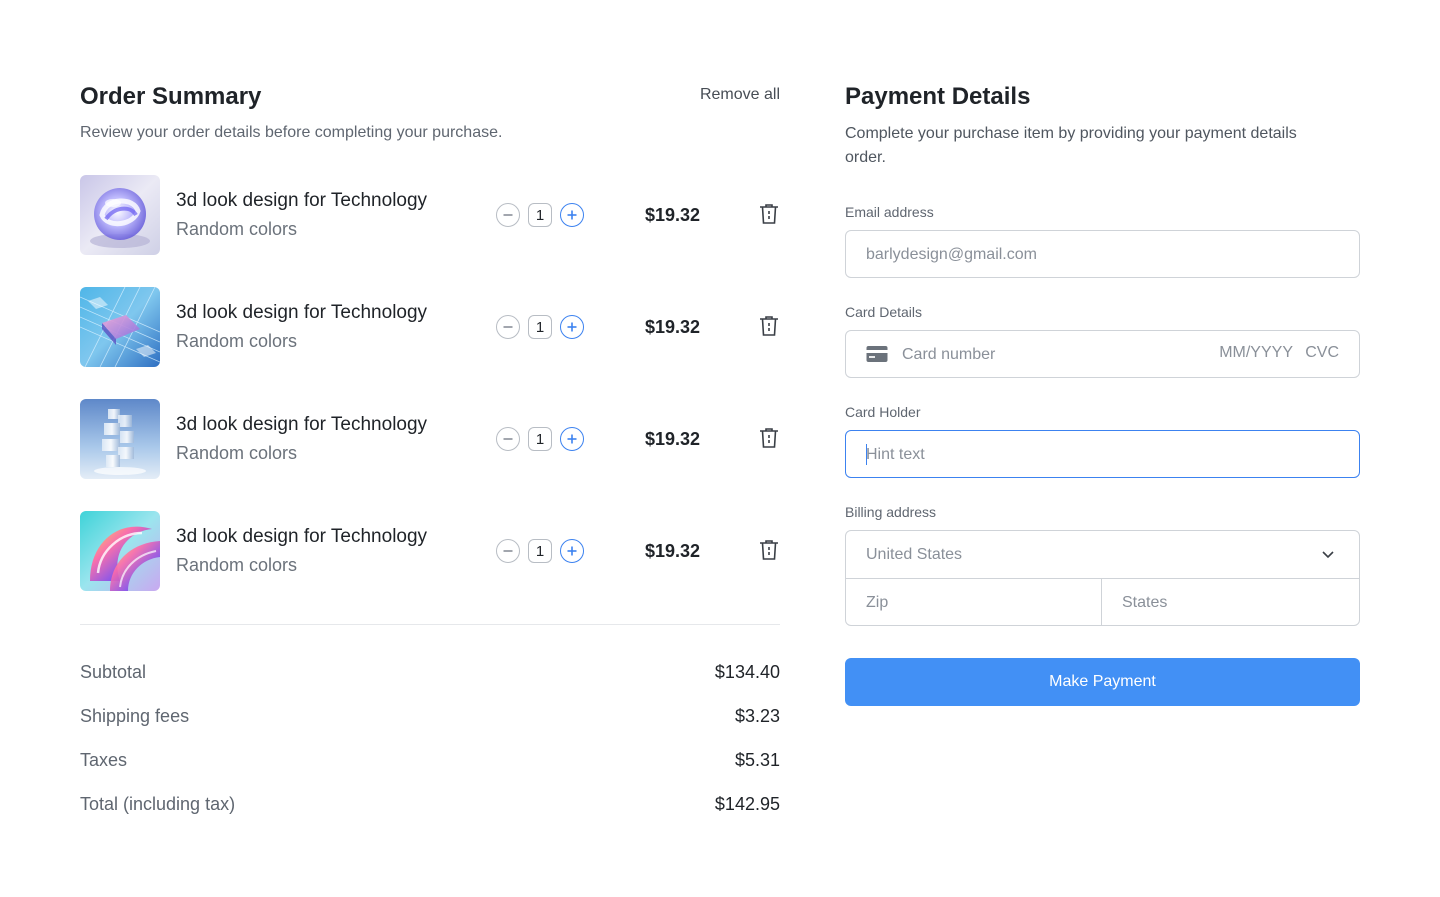  Describe the element at coordinates (135, 716) in the screenshot. I see `shipping-label: Shipping fees` at that location.